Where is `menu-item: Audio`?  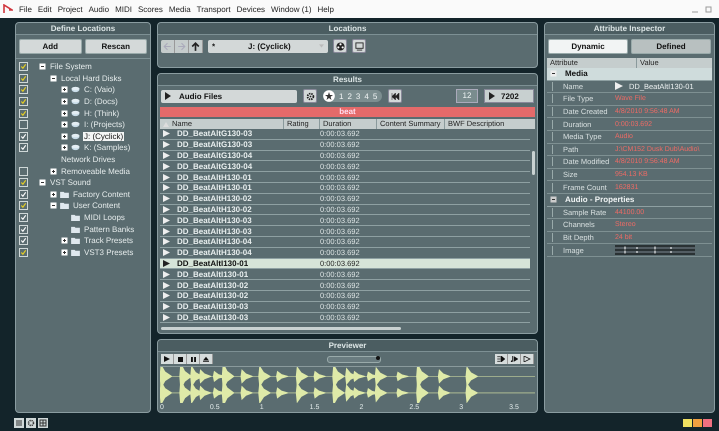 menu-item: Audio is located at coordinates (99, 9).